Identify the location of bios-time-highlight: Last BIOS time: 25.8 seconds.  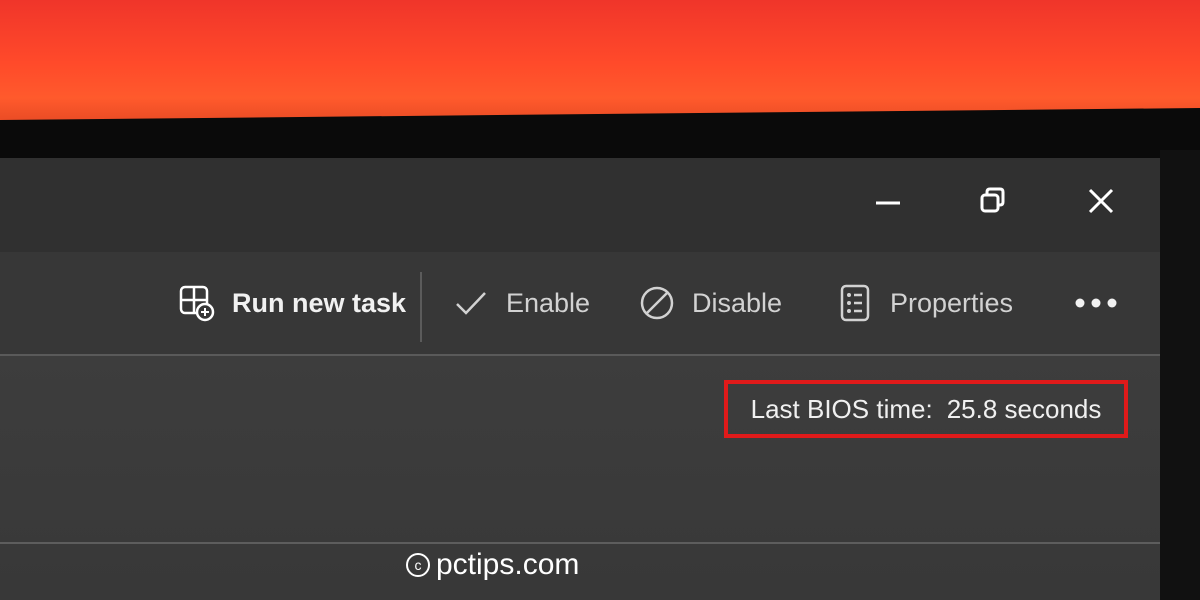
(926, 409).